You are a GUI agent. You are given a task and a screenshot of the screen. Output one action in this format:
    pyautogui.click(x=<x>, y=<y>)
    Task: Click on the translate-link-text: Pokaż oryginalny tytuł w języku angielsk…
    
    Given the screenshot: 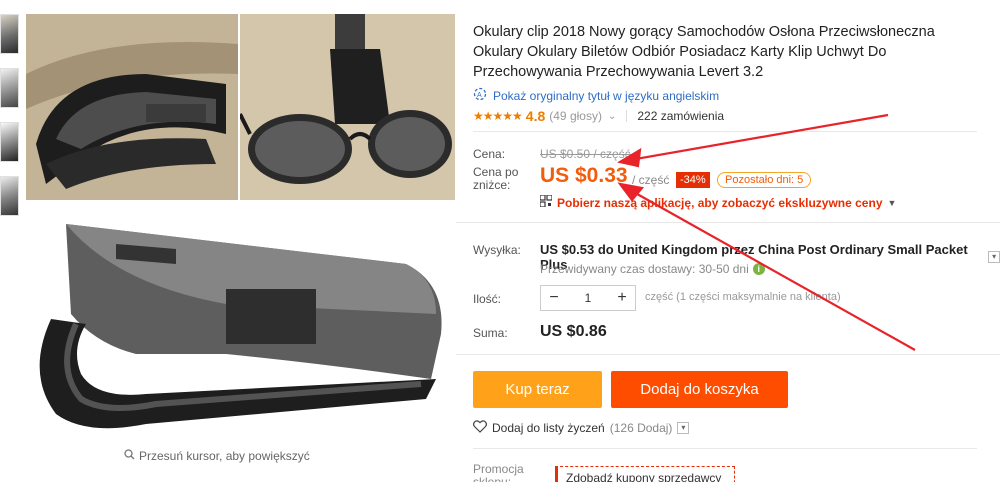 What is the action you would take?
    pyautogui.click(x=606, y=96)
    